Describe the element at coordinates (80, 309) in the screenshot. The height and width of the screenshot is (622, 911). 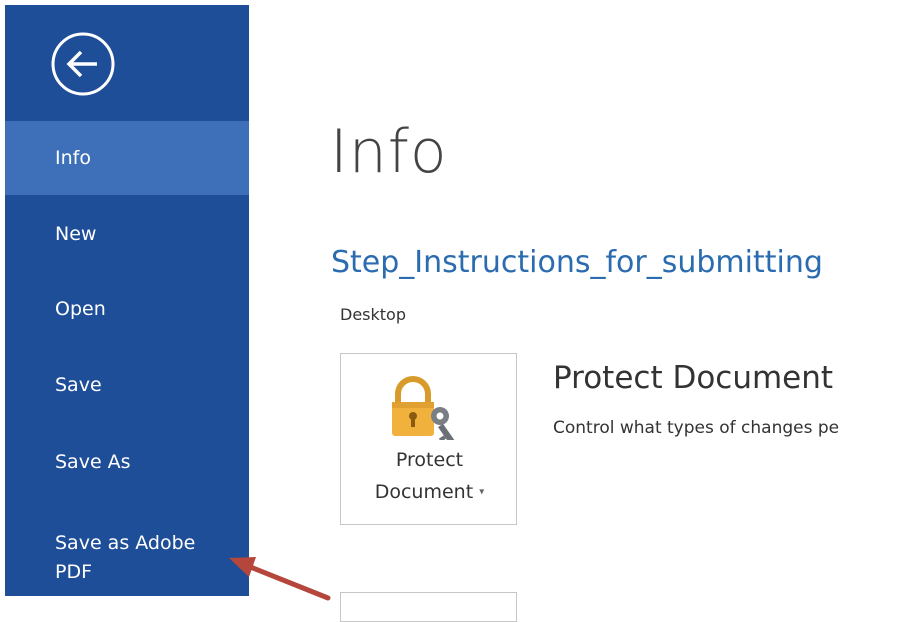
I see `sidebar-item-label: Open` at that location.